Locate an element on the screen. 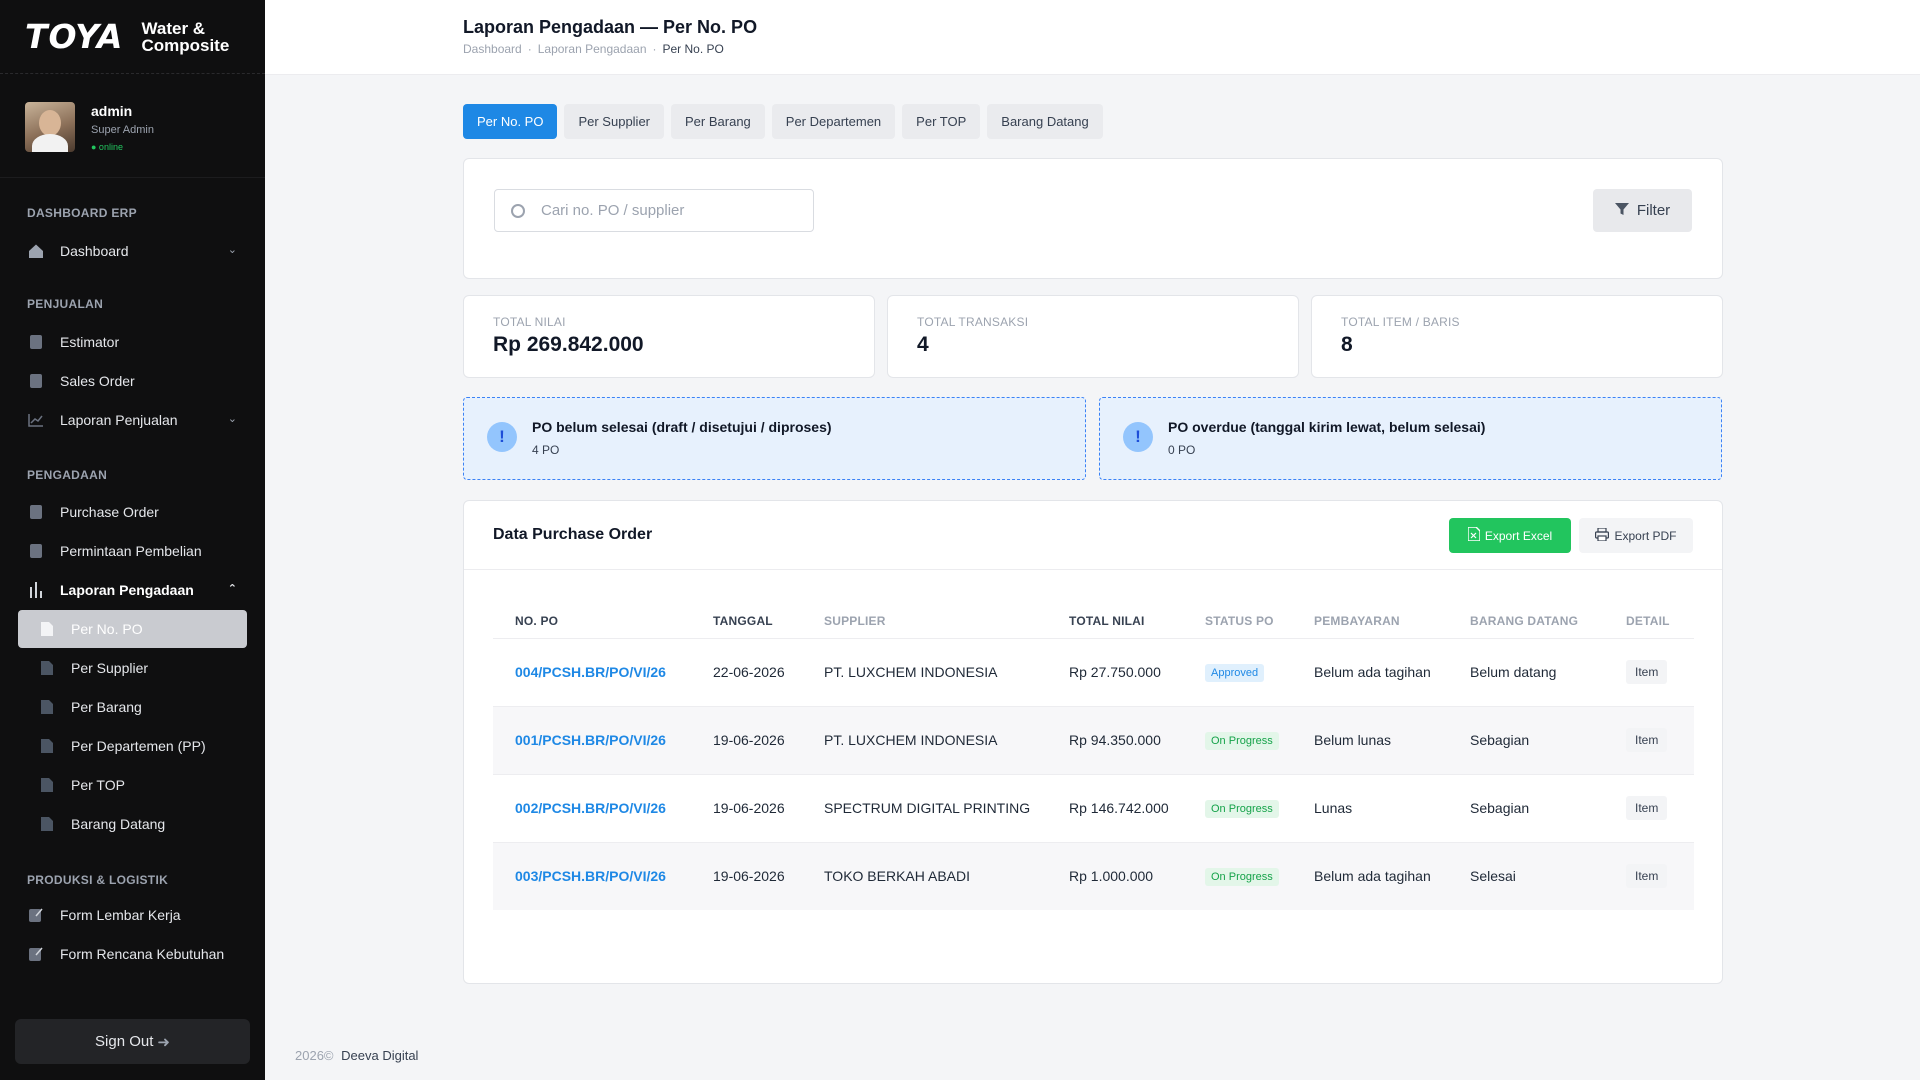 The height and width of the screenshot is (1080, 1920). sidebar-item-per-departemen: Per Departemen (PP) is located at coordinates (132, 746).